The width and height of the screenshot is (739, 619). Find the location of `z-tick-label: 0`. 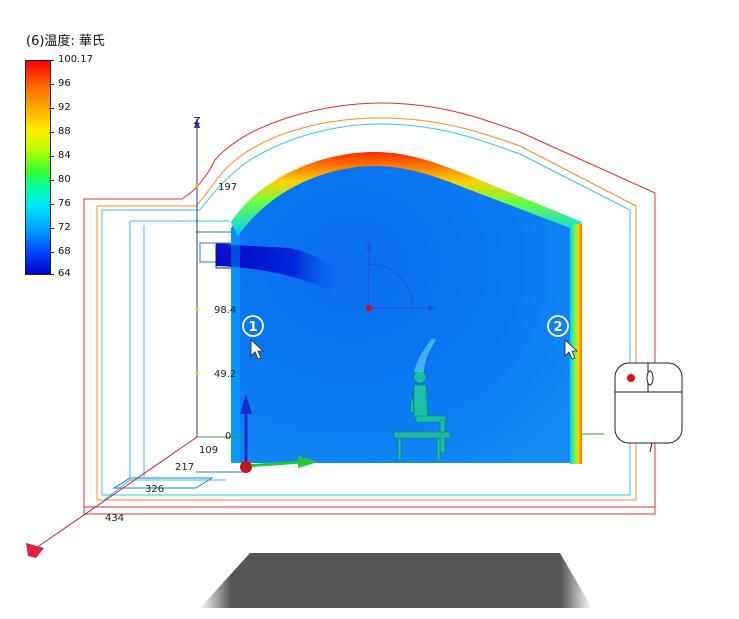

z-tick-label: 0 is located at coordinates (228, 436).